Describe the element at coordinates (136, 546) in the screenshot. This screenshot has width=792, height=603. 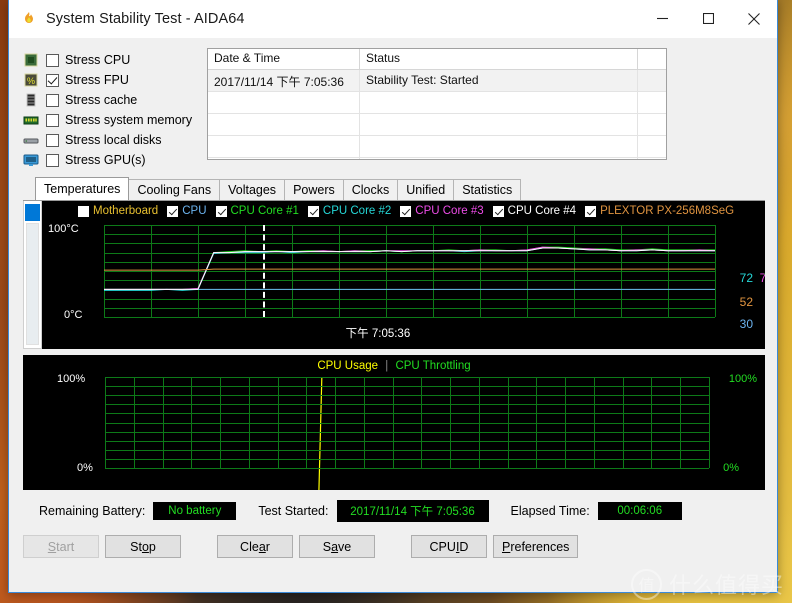
I see `stop-pre: St` at that location.